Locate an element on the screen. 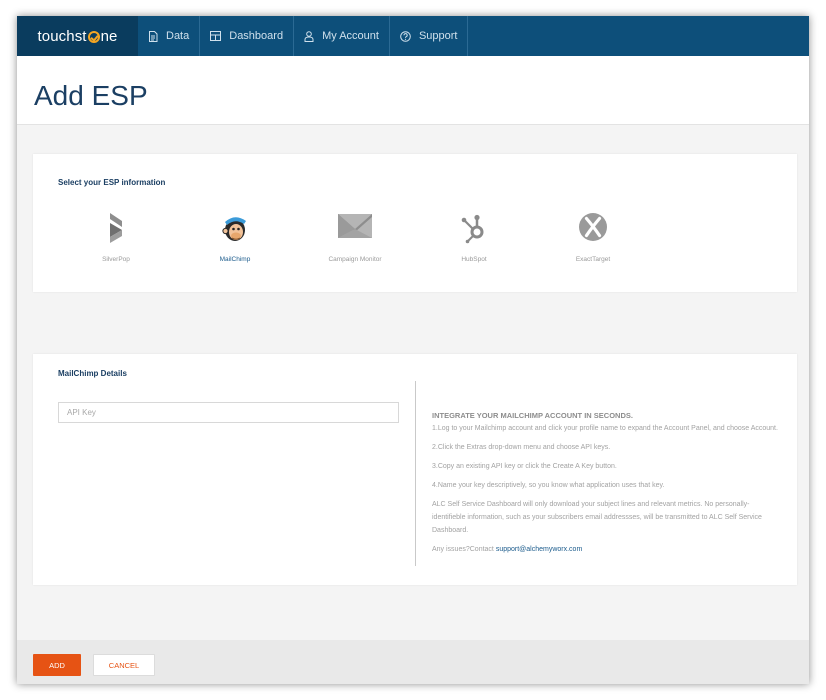 This screenshot has width=826, height=700. nav-item-my-account: My Account is located at coordinates (342, 36).